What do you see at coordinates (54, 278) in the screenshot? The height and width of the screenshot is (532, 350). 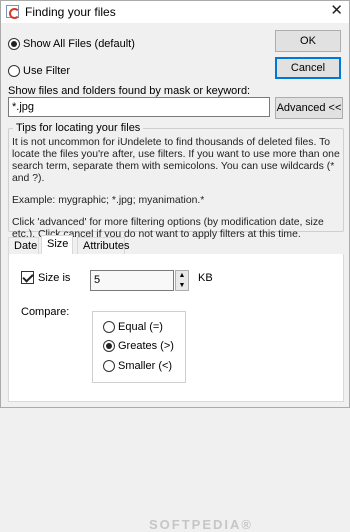 I see `size-is-label: Size is` at bounding box center [54, 278].